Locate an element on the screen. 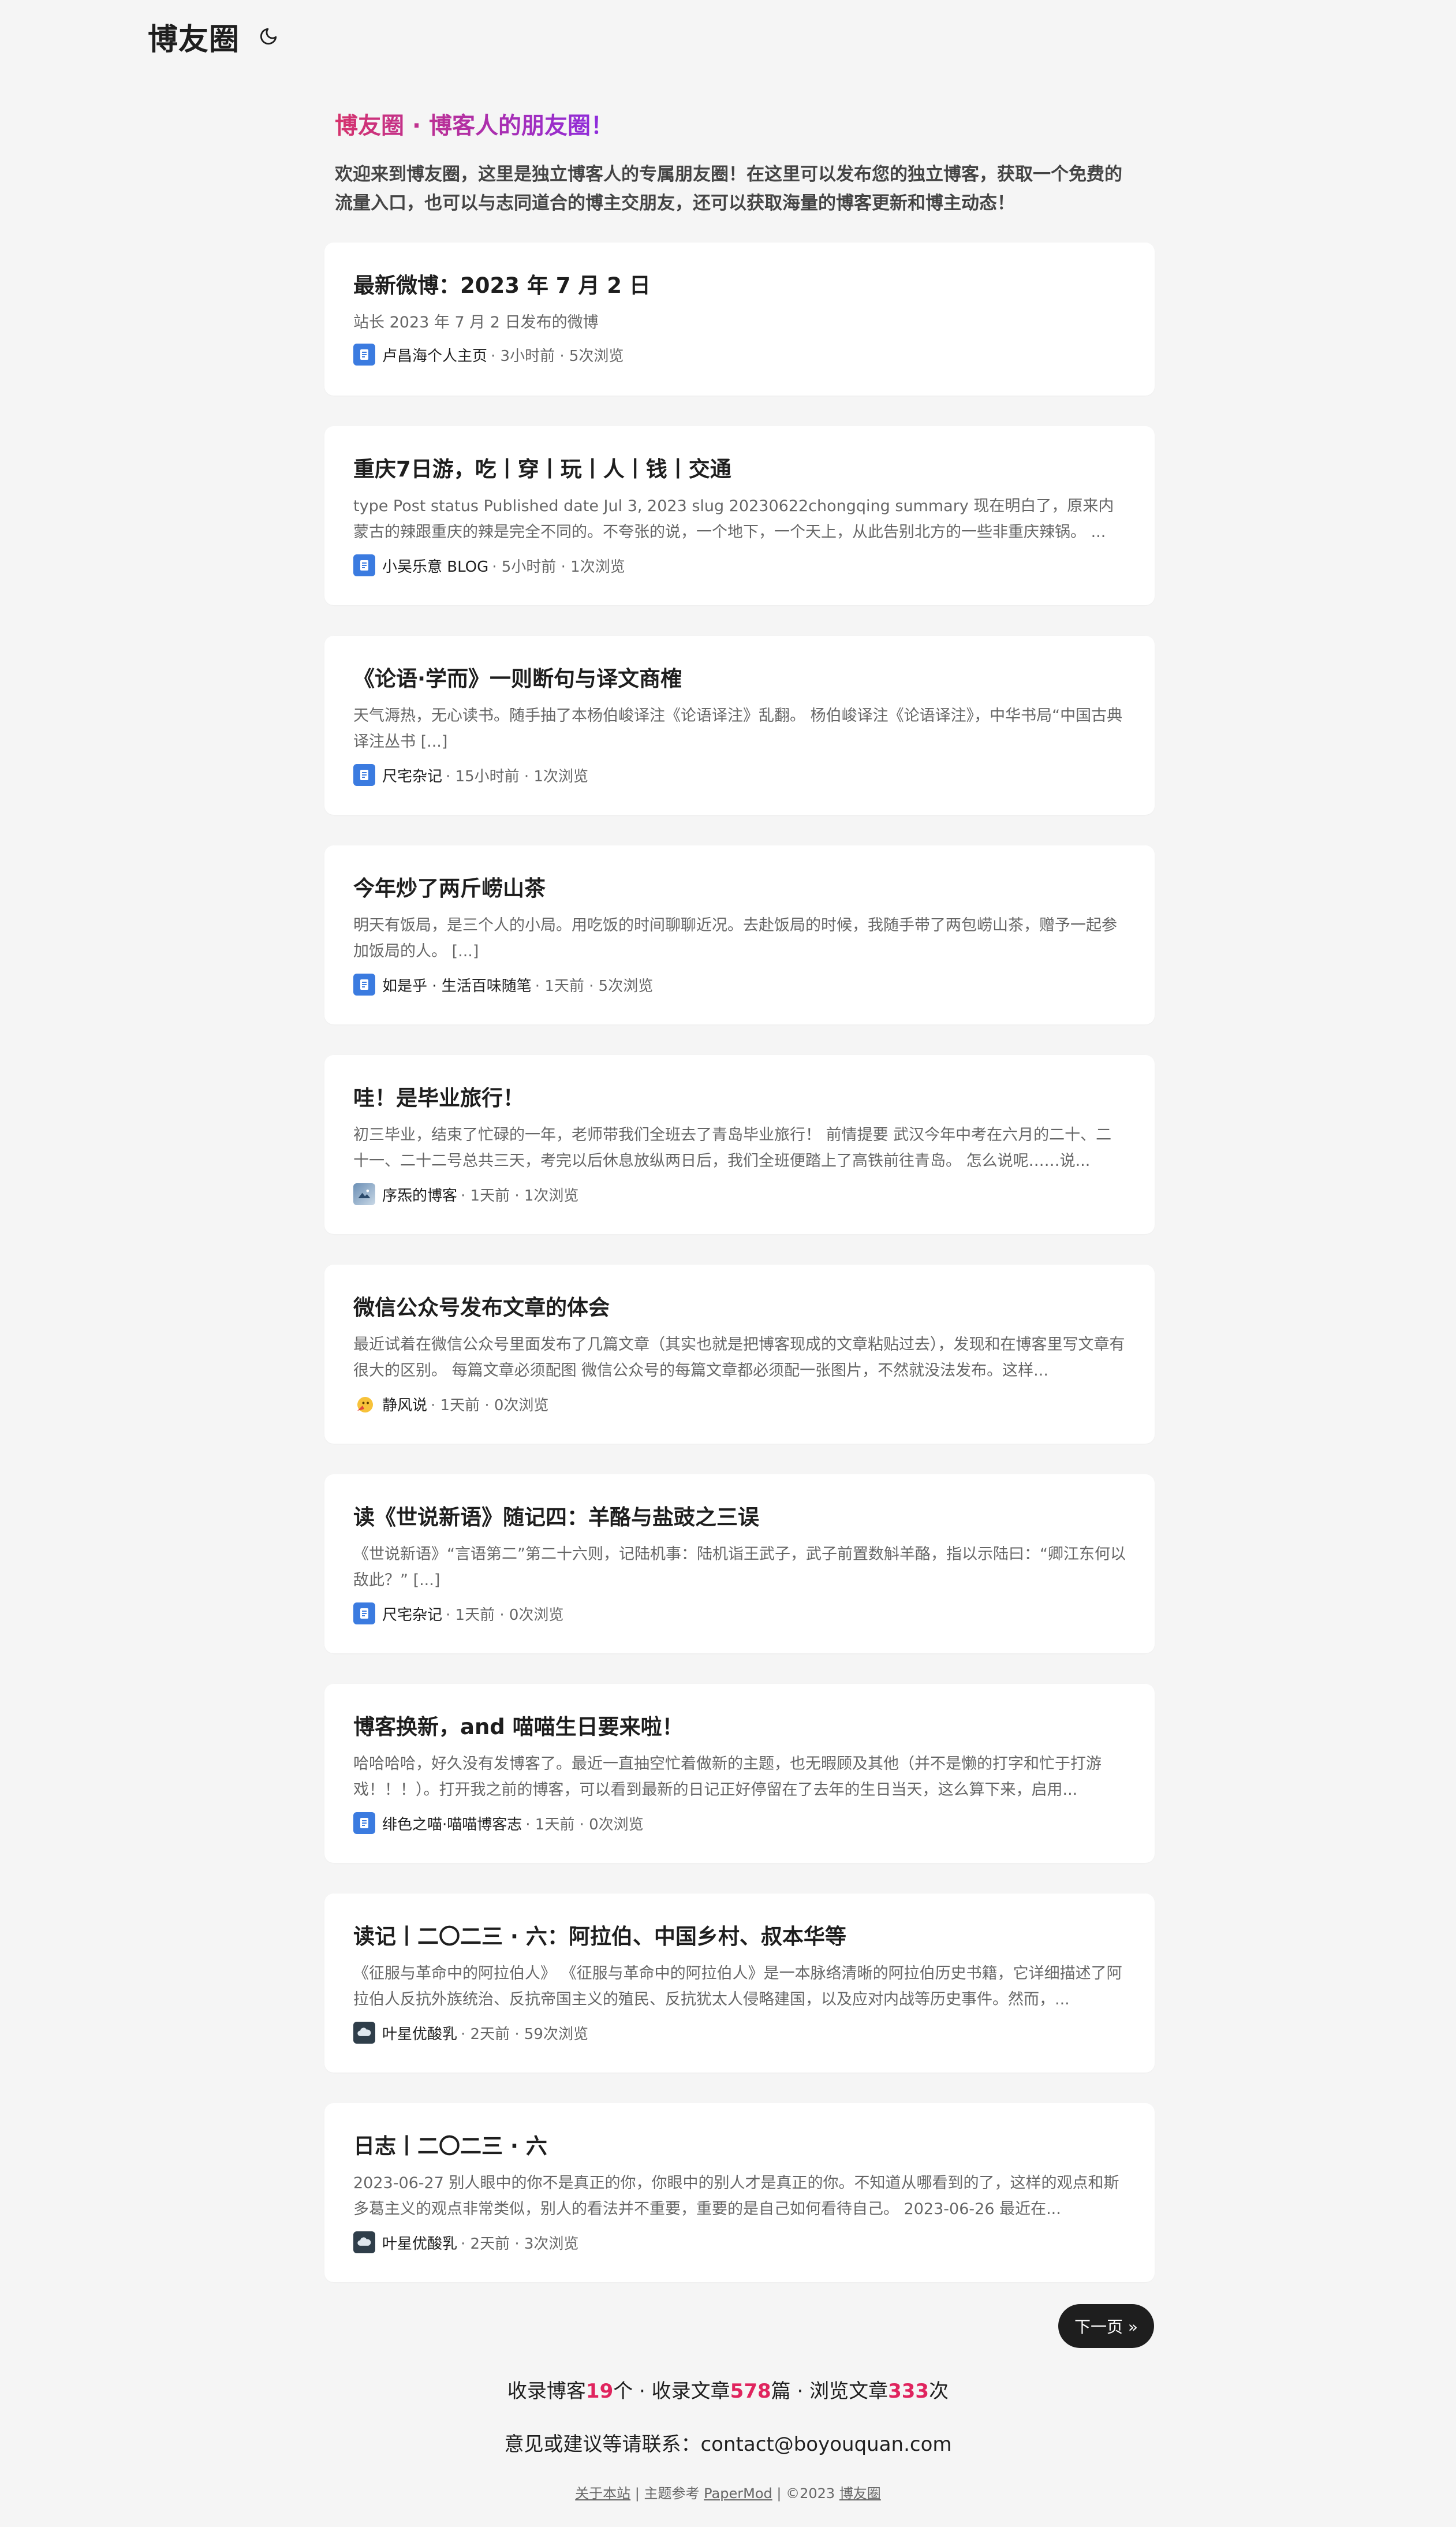 The height and width of the screenshot is (2527, 1456). about-link: 关于本站 is located at coordinates (602, 2494).